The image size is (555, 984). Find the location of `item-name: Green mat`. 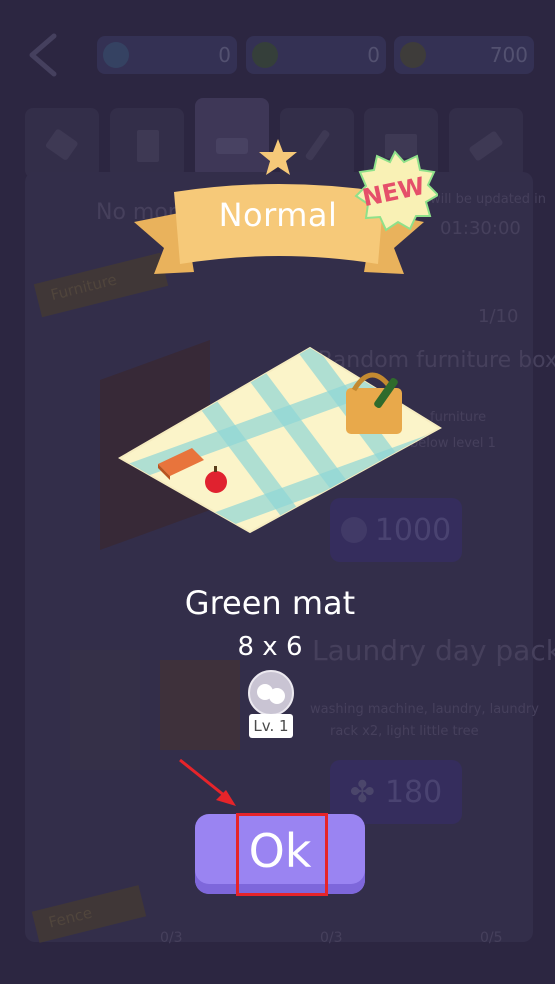

item-name: Green mat is located at coordinates (270, 603).